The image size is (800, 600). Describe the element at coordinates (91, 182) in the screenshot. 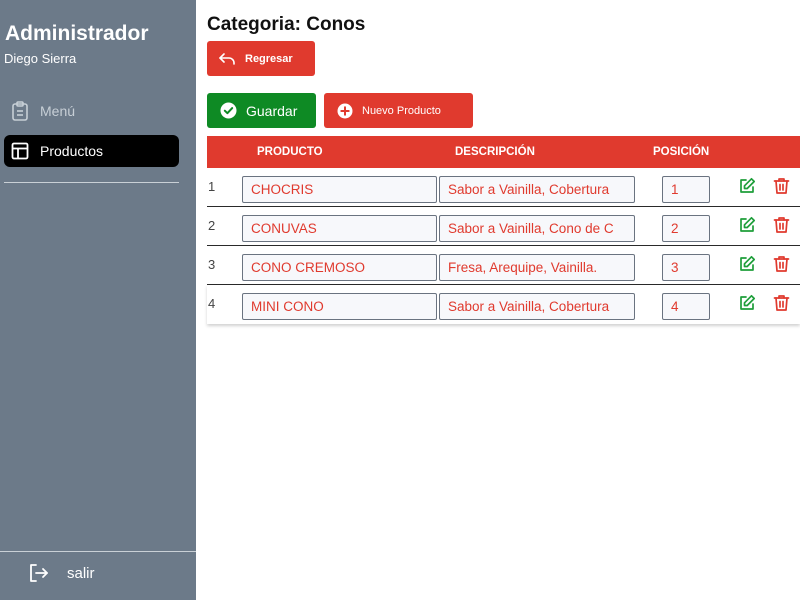

I see `sidebar-divider` at that location.